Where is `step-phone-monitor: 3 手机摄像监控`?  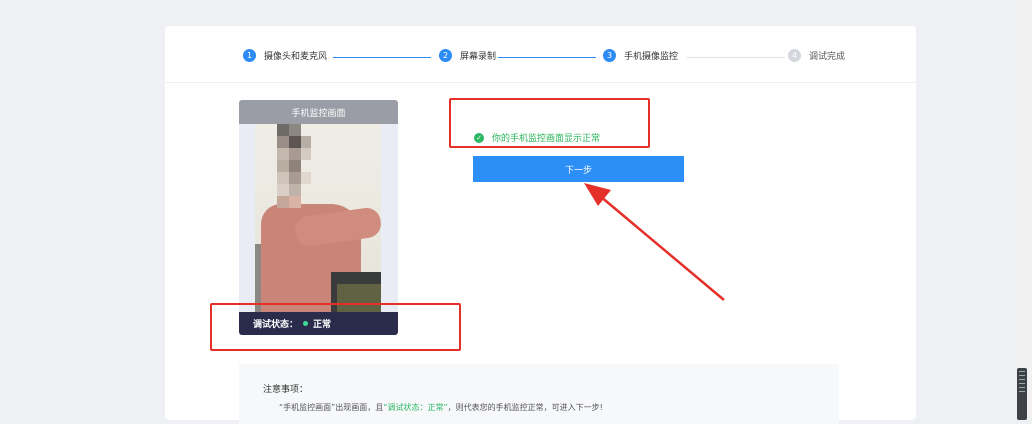 step-phone-monitor: 3 手机摄像监控 is located at coordinates (640, 55).